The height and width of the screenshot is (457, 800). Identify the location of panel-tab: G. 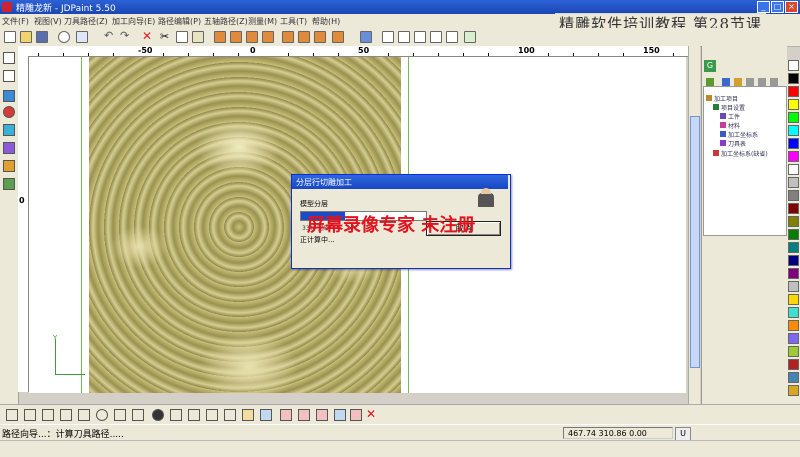
(710, 66).